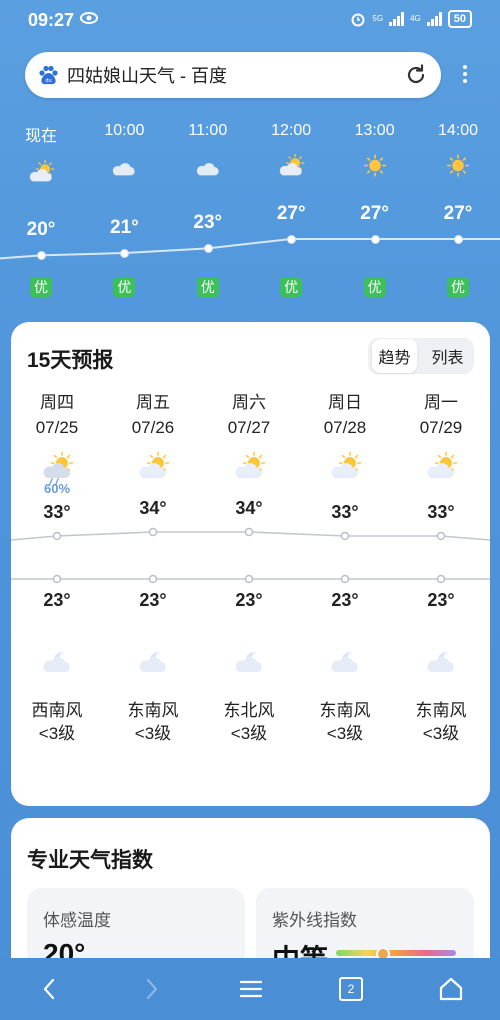 This screenshot has height=1020, width=500. What do you see at coordinates (345, 402) in the screenshot?
I see `day-weekday: 周日` at bounding box center [345, 402].